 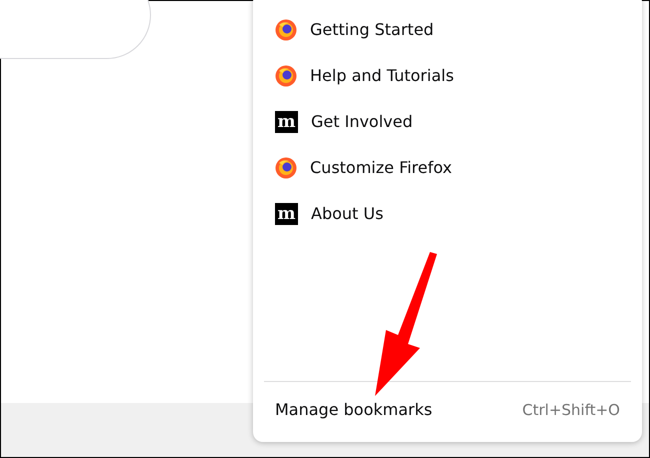 I want to click on menu-item-label: Help and Tutorials, so click(x=382, y=76).